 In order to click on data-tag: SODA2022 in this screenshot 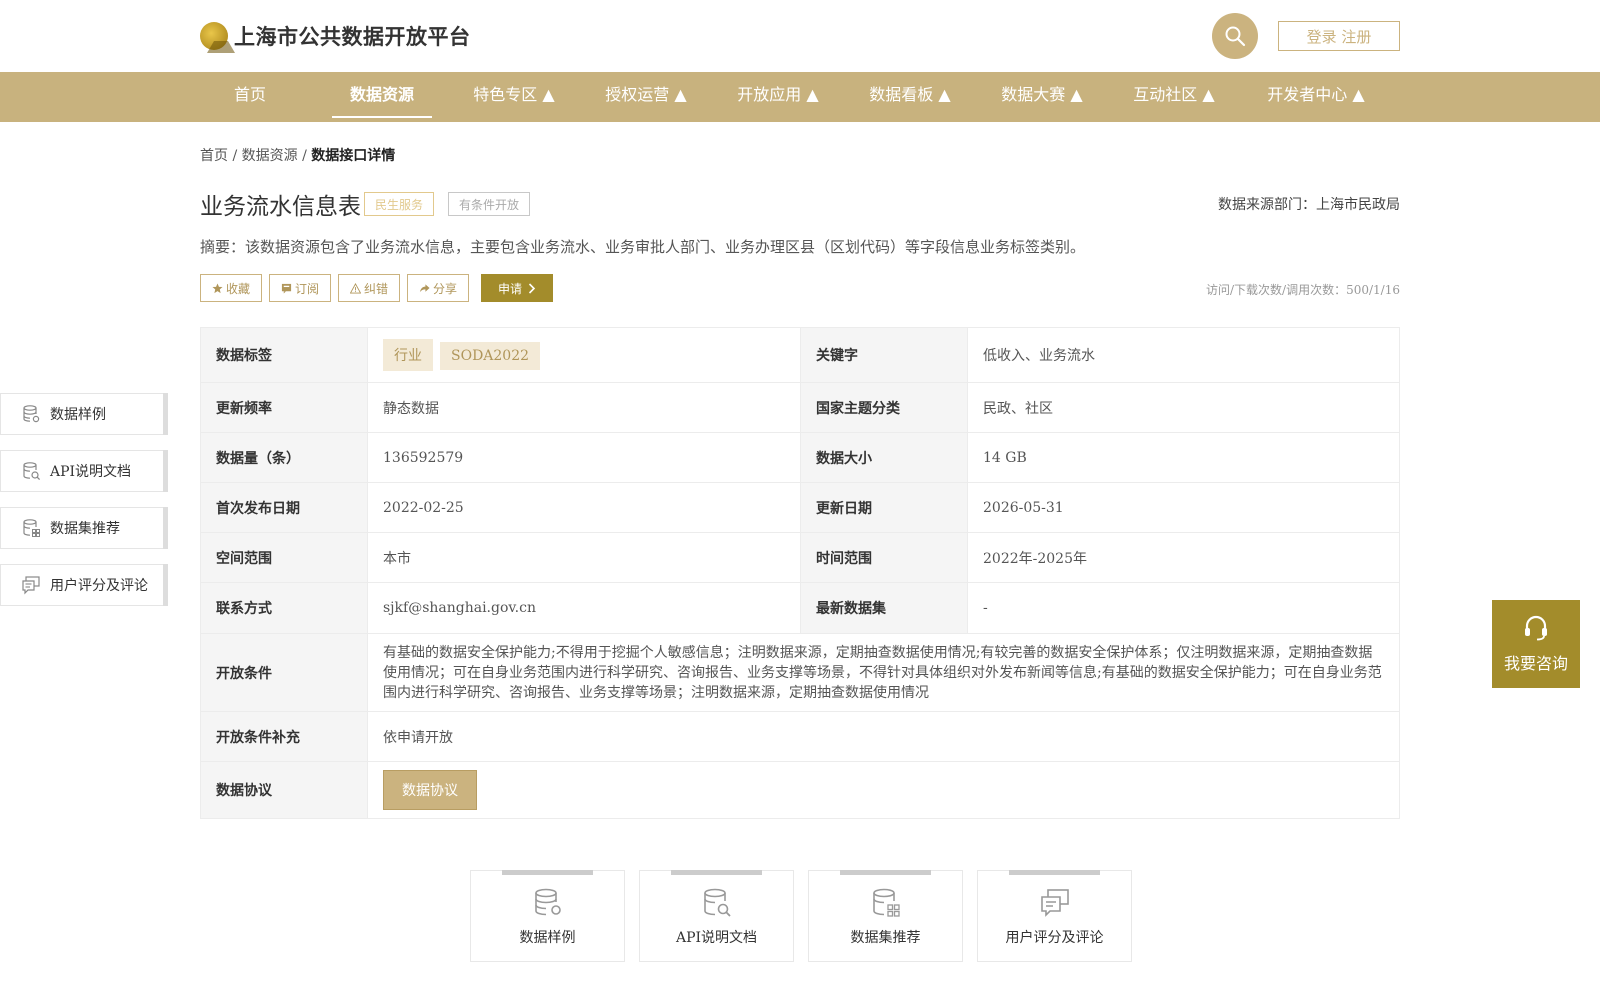, I will do `click(490, 356)`.